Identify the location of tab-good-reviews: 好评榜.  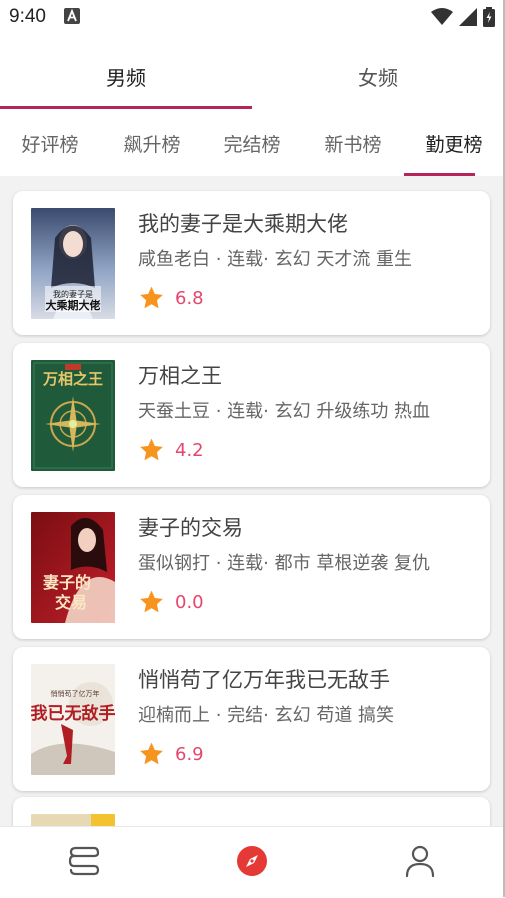
(50, 143).